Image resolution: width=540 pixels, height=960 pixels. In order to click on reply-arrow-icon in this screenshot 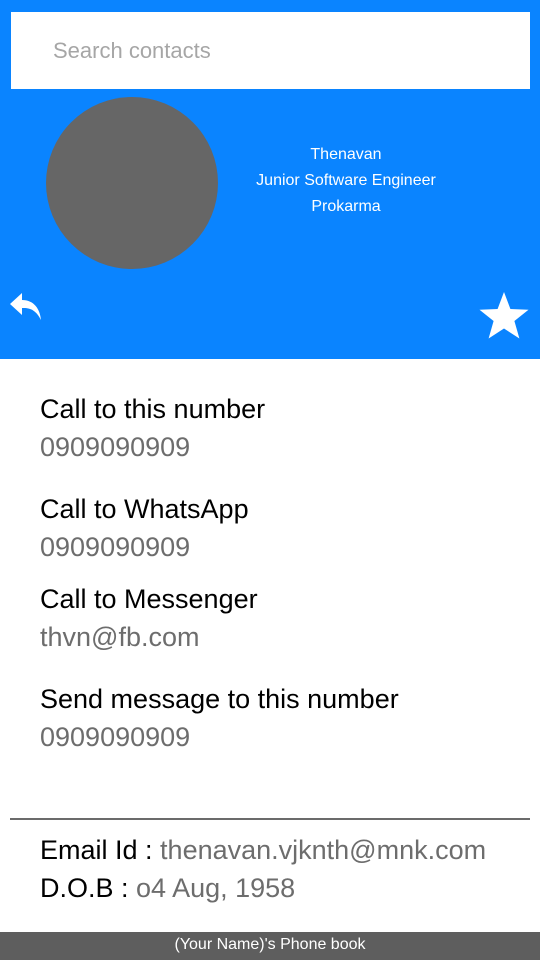, I will do `click(26, 307)`.